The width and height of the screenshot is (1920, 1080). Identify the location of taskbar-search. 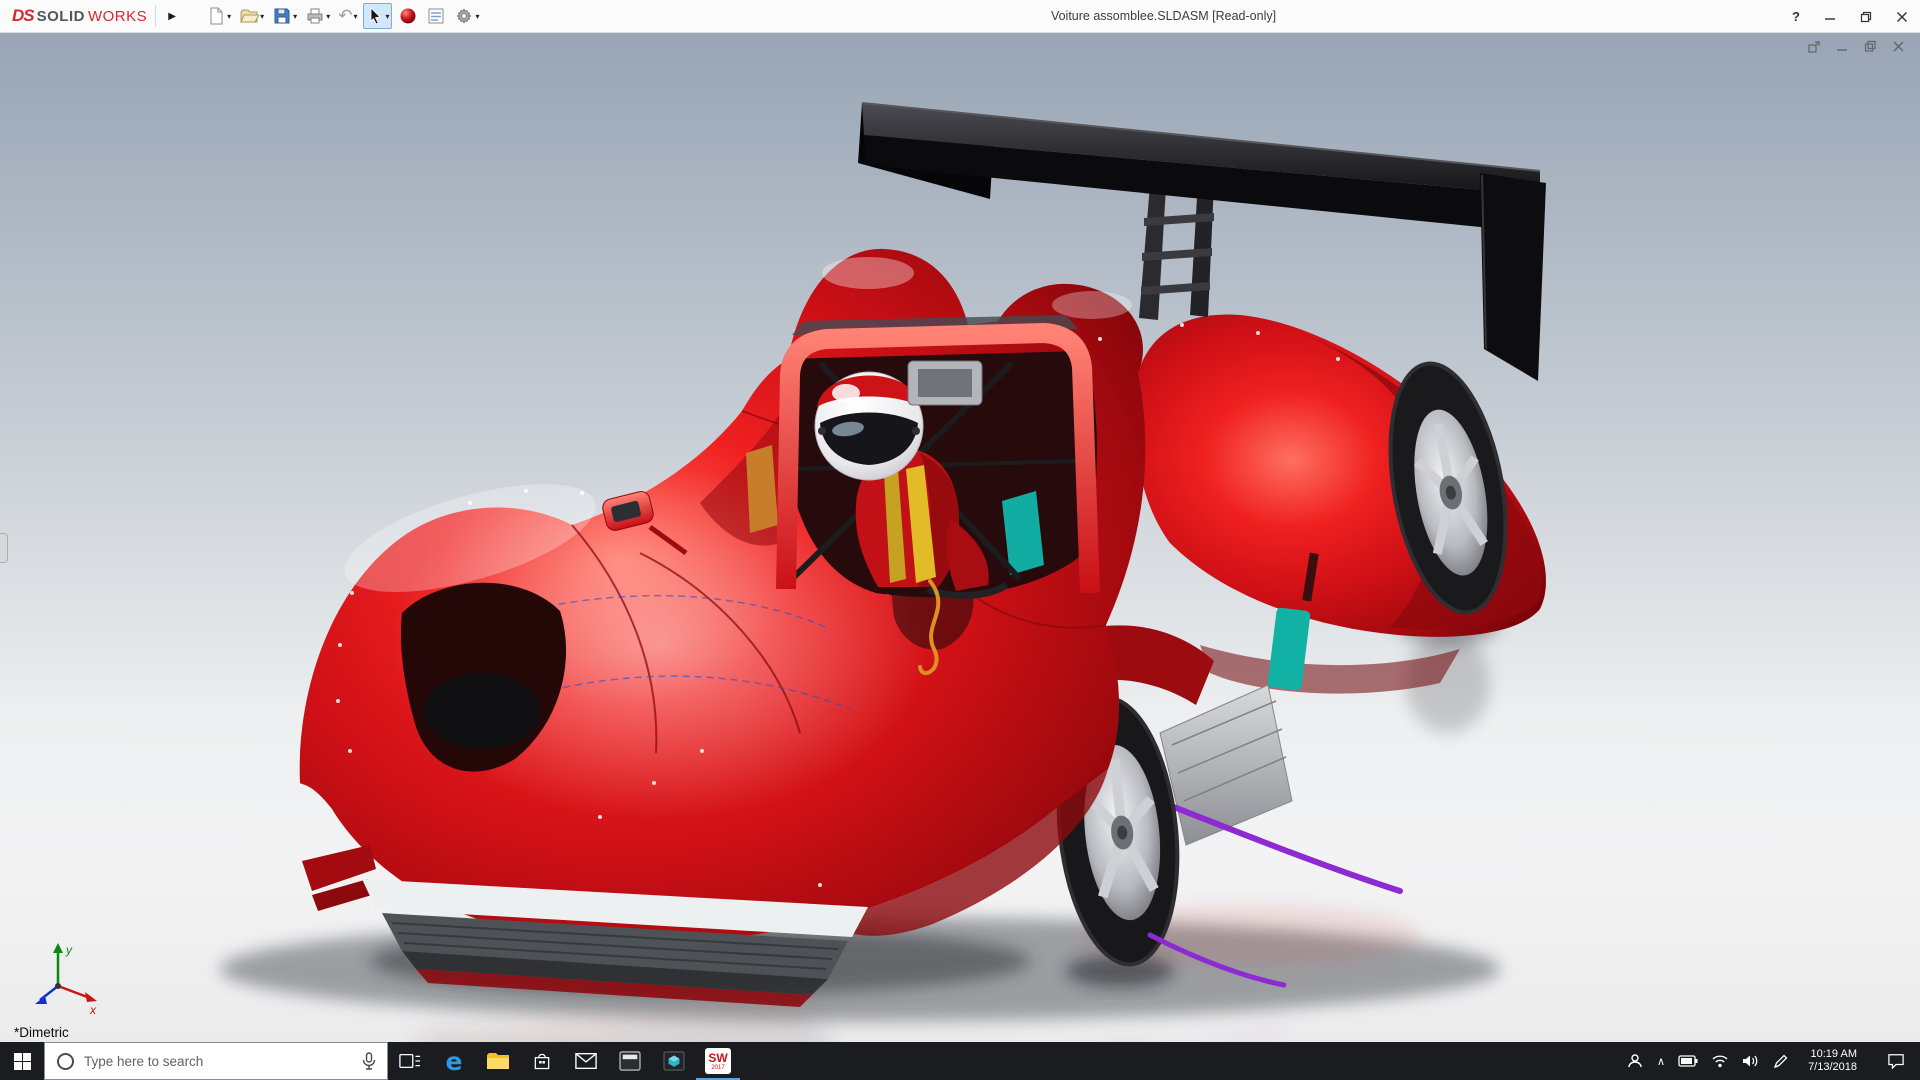
(216, 1061).